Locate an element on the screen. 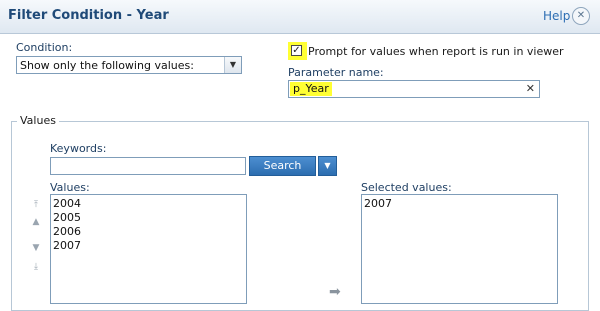 The width and height of the screenshot is (600, 311). values-legend: Values is located at coordinates (38, 120).